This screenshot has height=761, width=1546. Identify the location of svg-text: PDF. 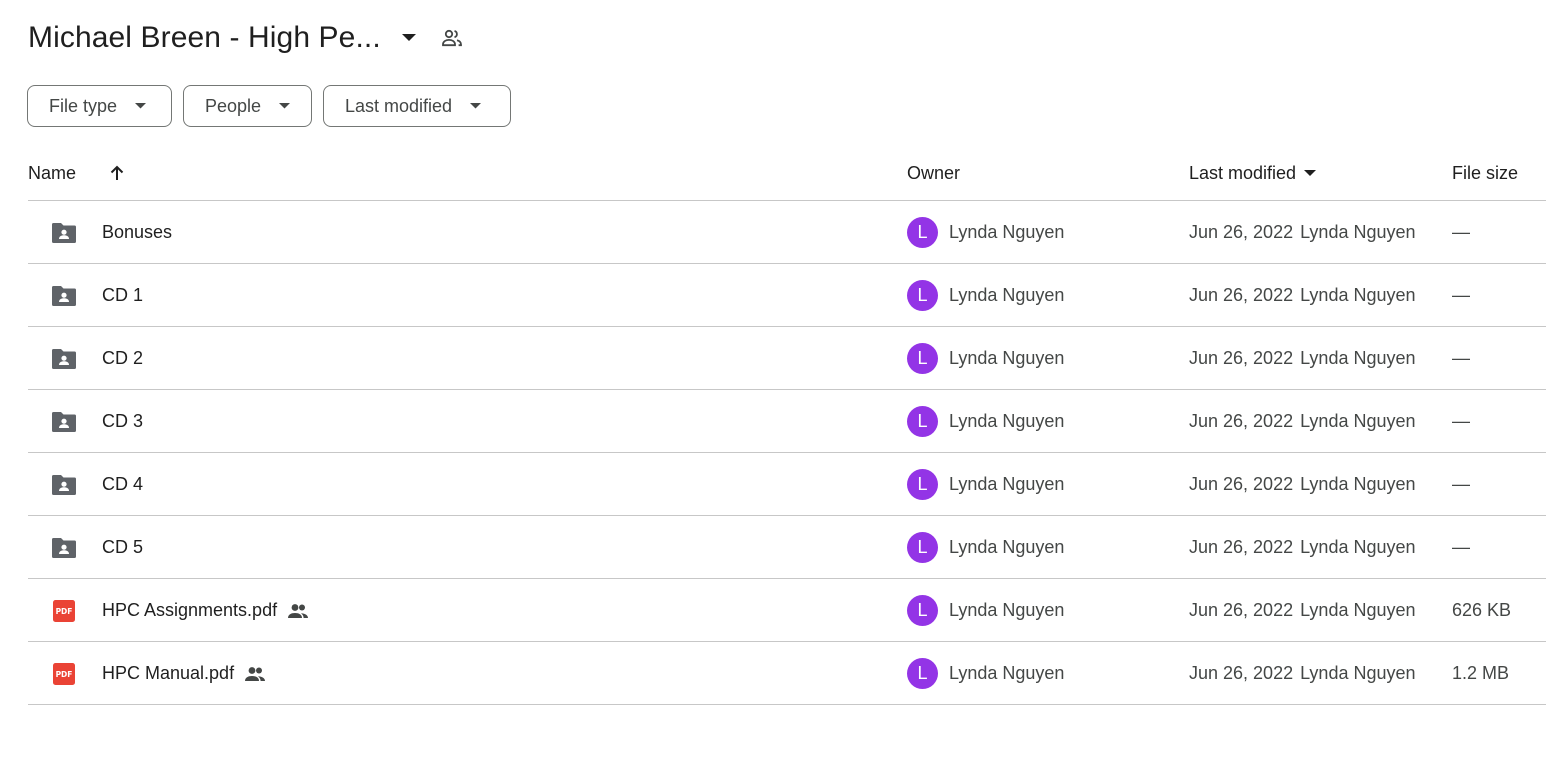
(64, 674).